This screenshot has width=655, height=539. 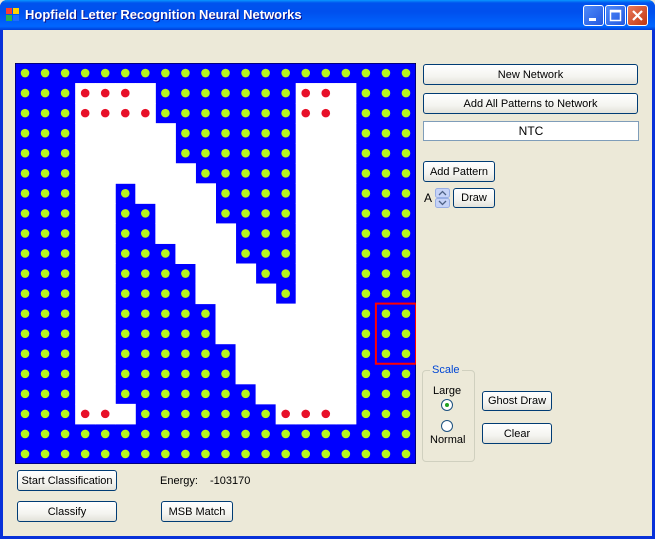 I want to click on spinner-arrows-icon, so click(x=443, y=198).